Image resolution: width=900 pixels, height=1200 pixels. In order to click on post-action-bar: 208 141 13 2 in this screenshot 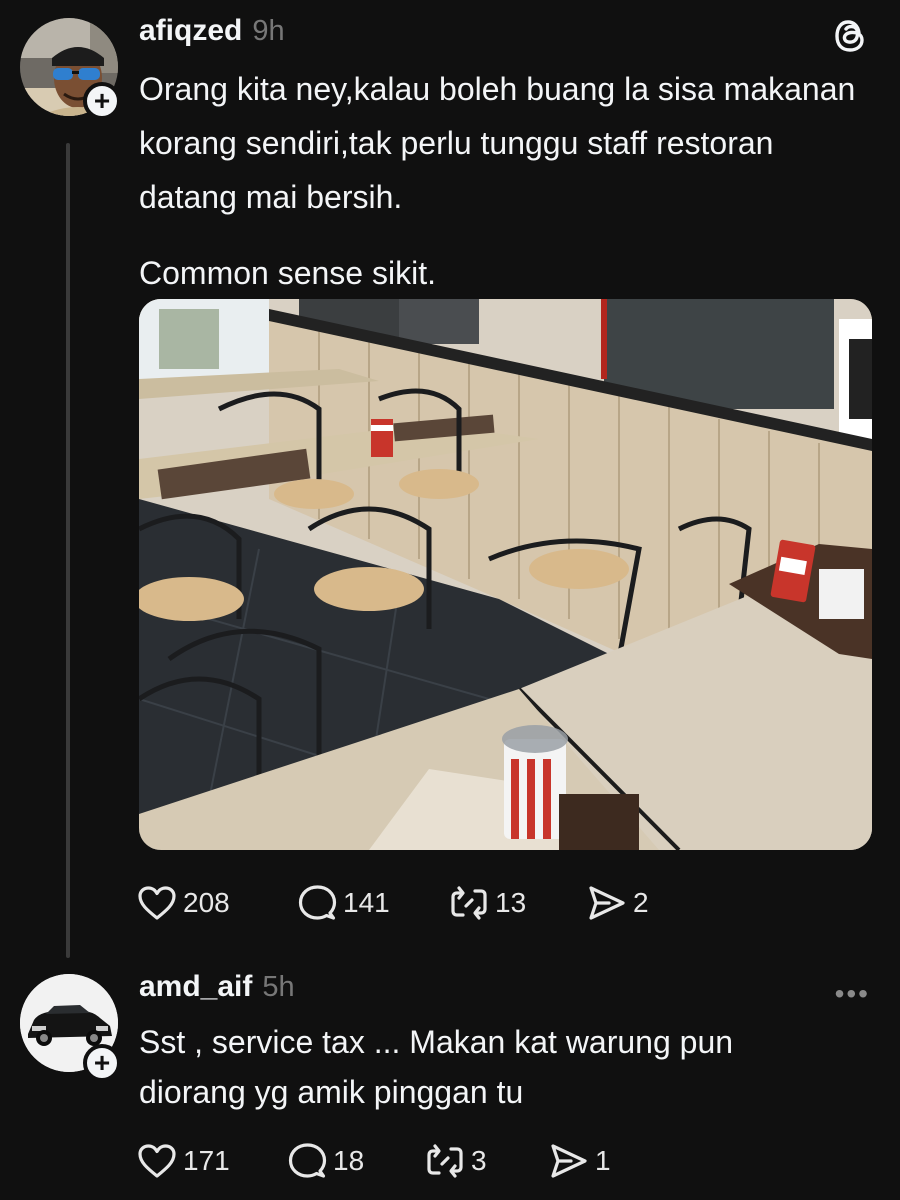, I will do `click(412, 903)`.